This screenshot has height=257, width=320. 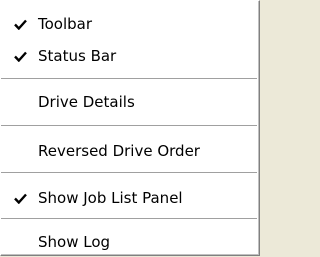 What do you see at coordinates (86, 102) in the screenshot?
I see `menu-item-label: Drive Details` at bounding box center [86, 102].